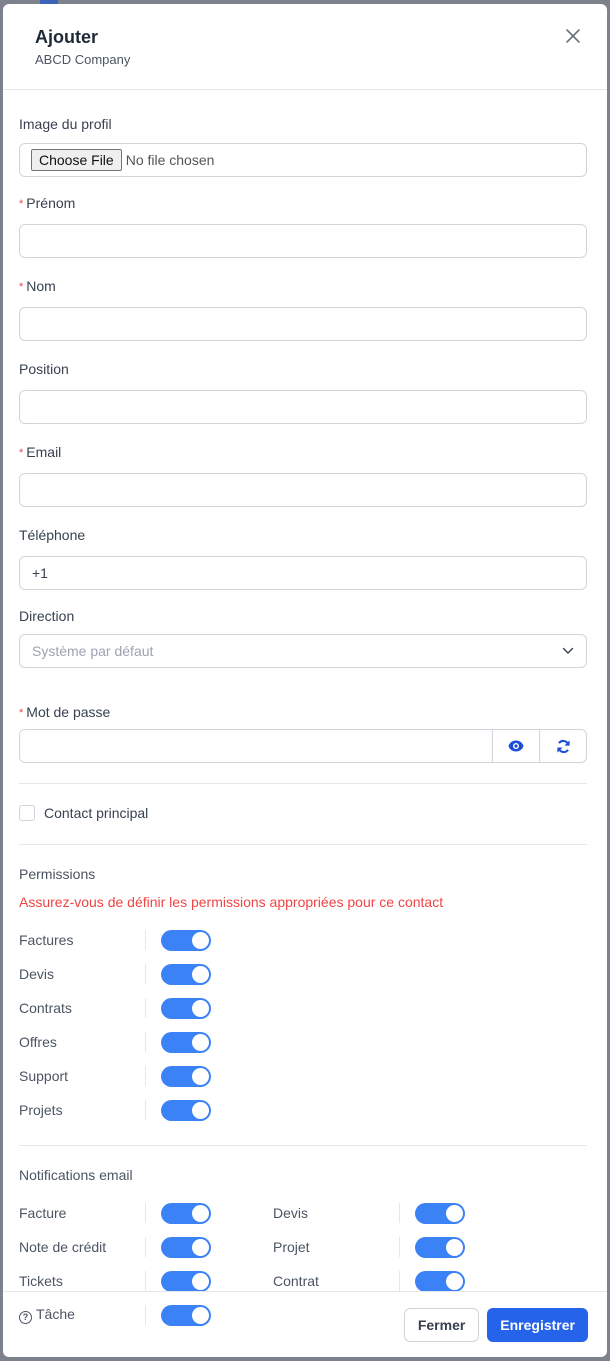  Describe the element at coordinates (303, 813) in the screenshot. I see `primary-contact-row: Contact principal` at that location.